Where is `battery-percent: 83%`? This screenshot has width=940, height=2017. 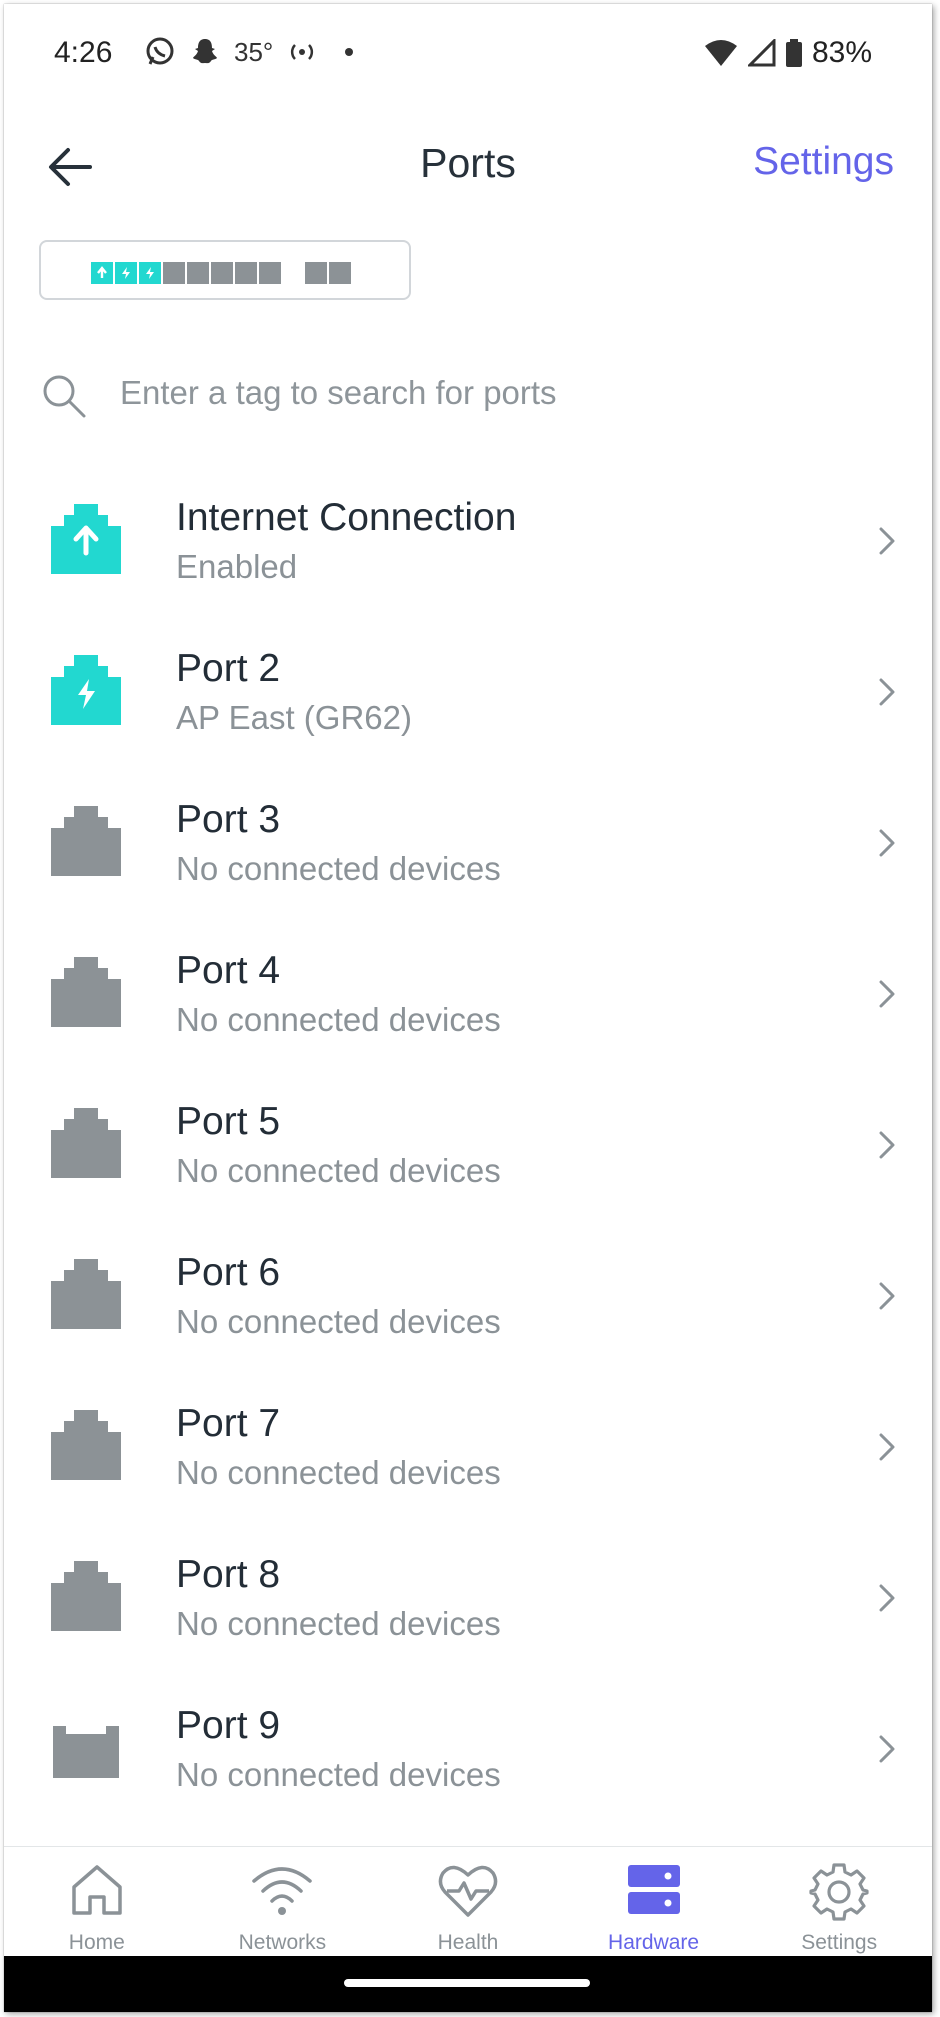 battery-percent: 83% is located at coordinates (841, 52).